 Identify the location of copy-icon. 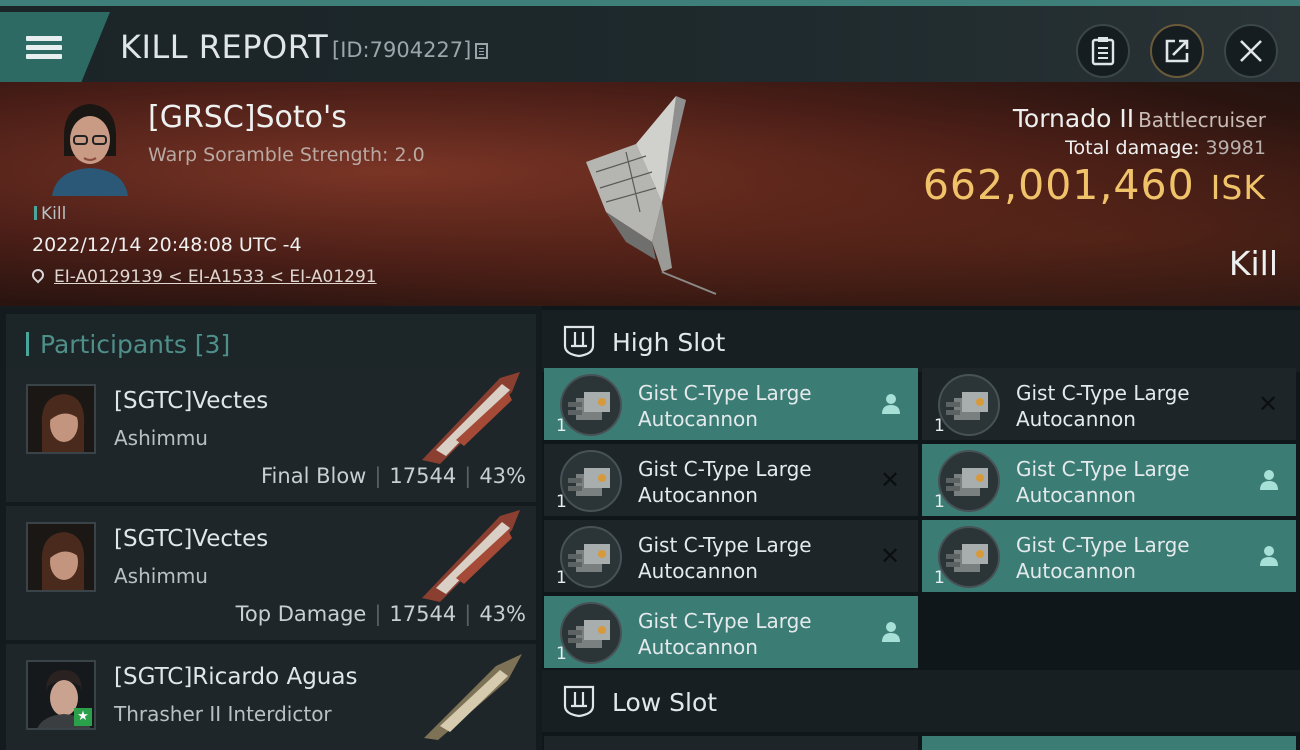
(482, 51).